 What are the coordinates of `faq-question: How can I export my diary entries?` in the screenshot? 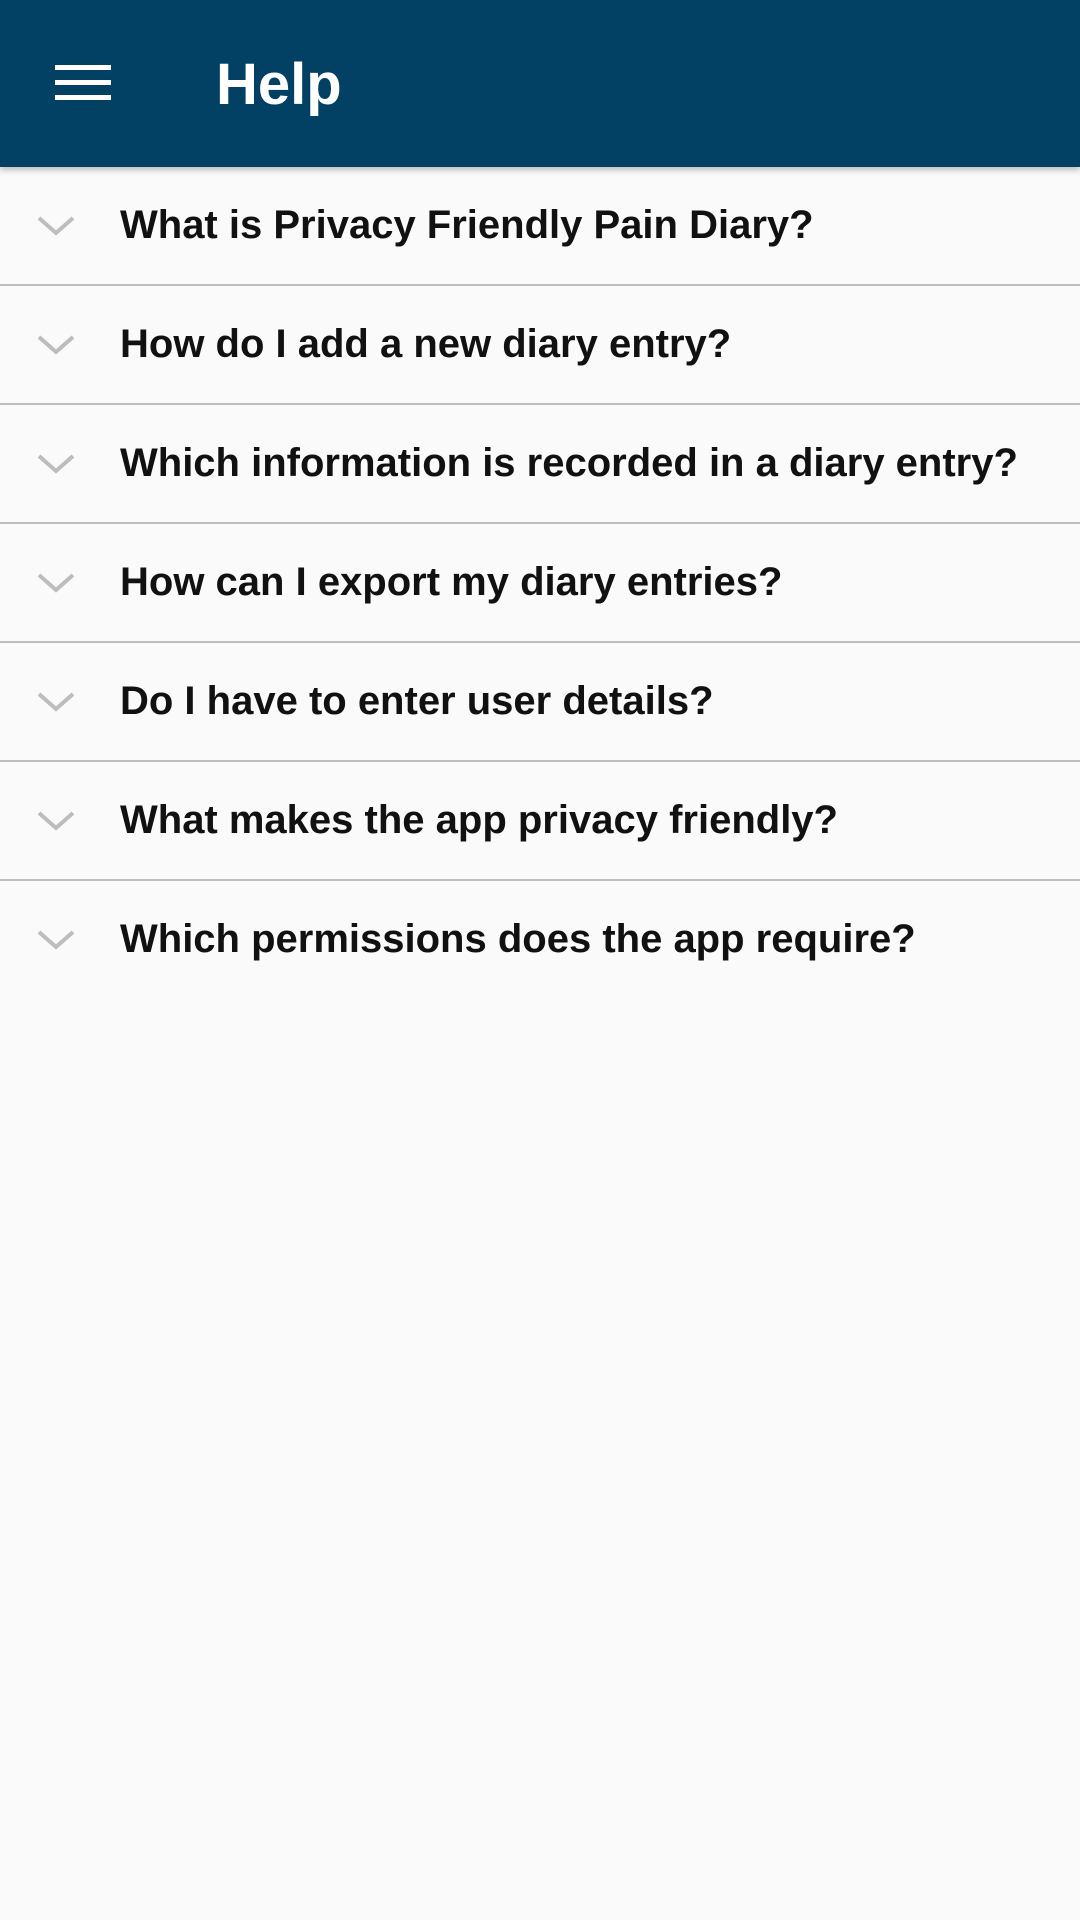 It's located at (451, 582).